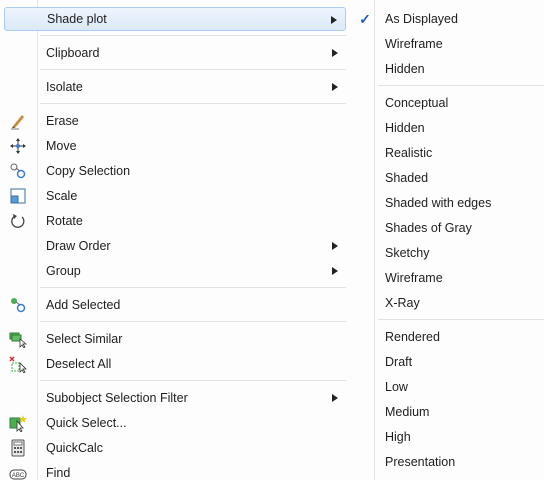 This screenshot has height=485, width=544. What do you see at coordinates (447, 178) in the screenshot?
I see `submenu-item-shaded: Shaded` at bounding box center [447, 178].